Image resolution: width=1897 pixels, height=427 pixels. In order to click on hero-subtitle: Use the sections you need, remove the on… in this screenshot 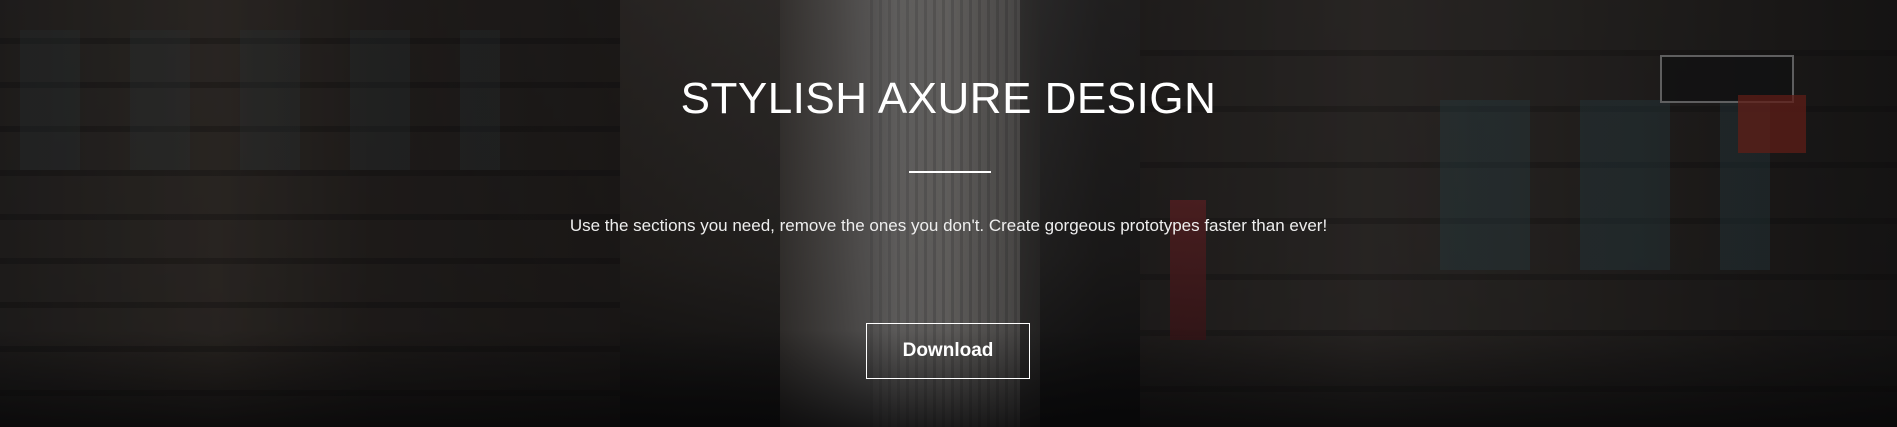, I will do `click(948, 225)`.